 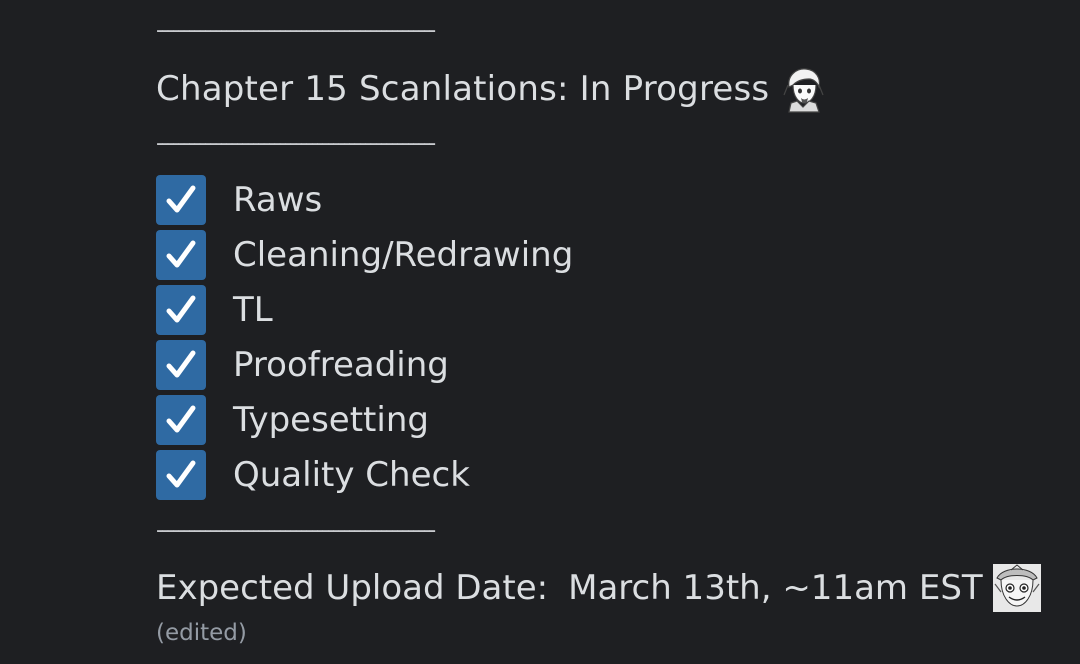 What do you see at coordinates (253, 310) in the screenshot?
I see `checklist-item-label: TL` at bounding box center [253, 310].